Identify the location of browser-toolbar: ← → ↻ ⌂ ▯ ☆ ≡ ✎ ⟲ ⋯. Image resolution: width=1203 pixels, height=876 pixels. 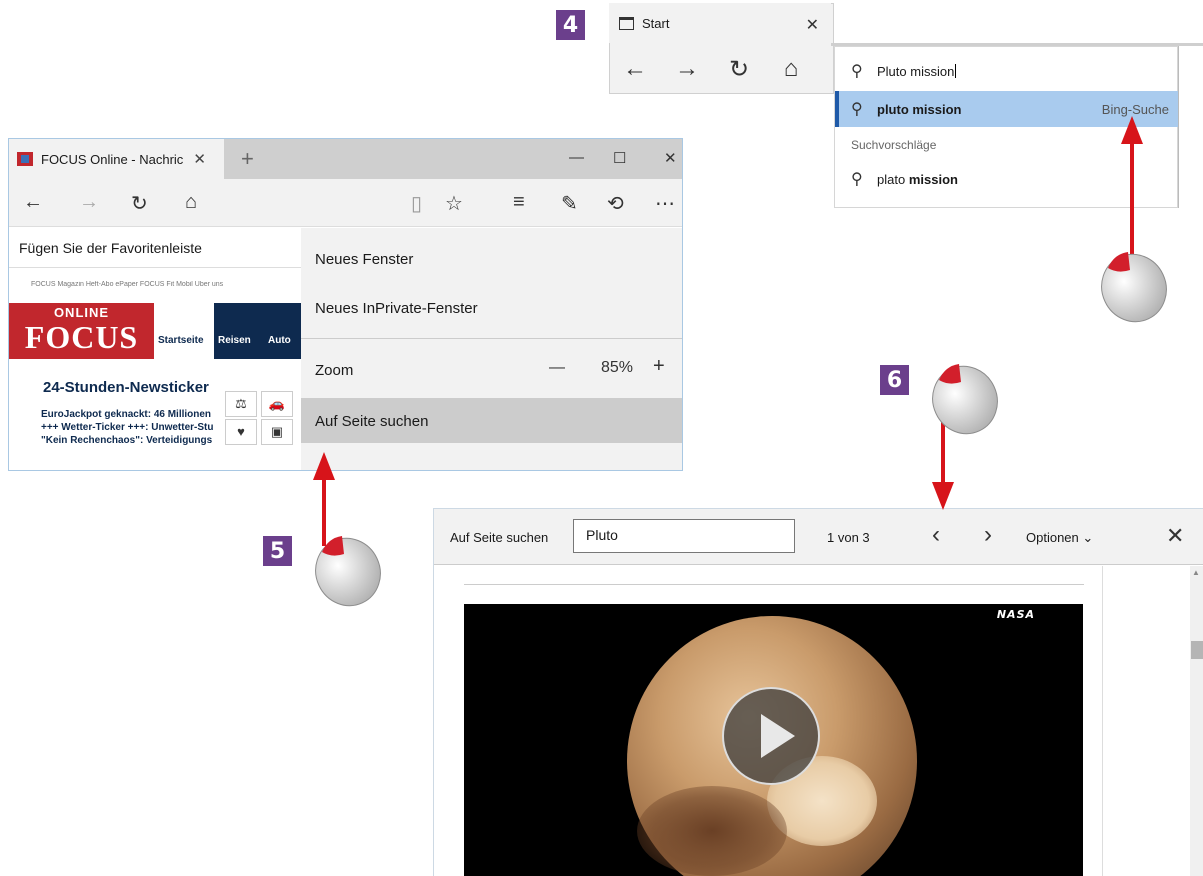
(345, 203).